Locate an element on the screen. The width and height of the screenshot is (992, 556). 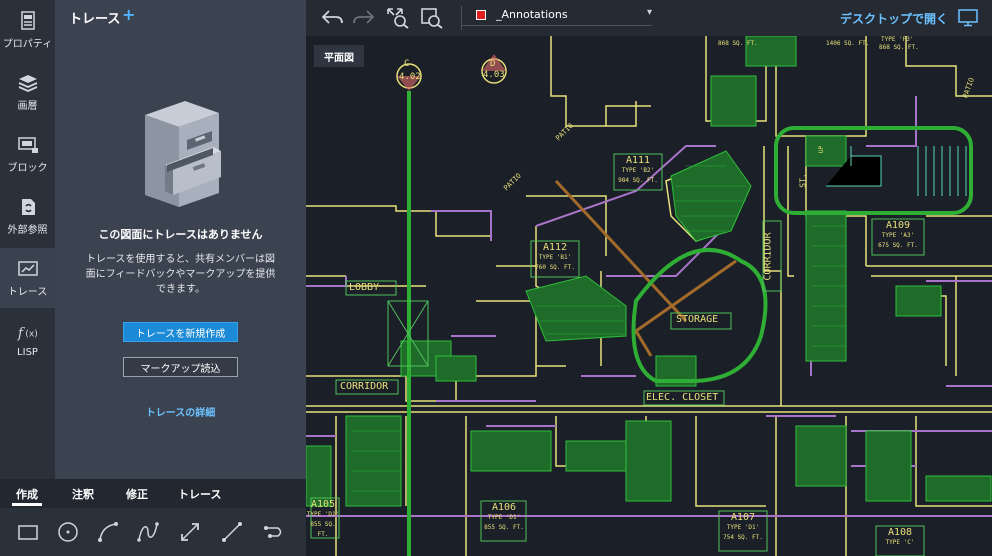
properties-icon is located at coordinates (28, 21).